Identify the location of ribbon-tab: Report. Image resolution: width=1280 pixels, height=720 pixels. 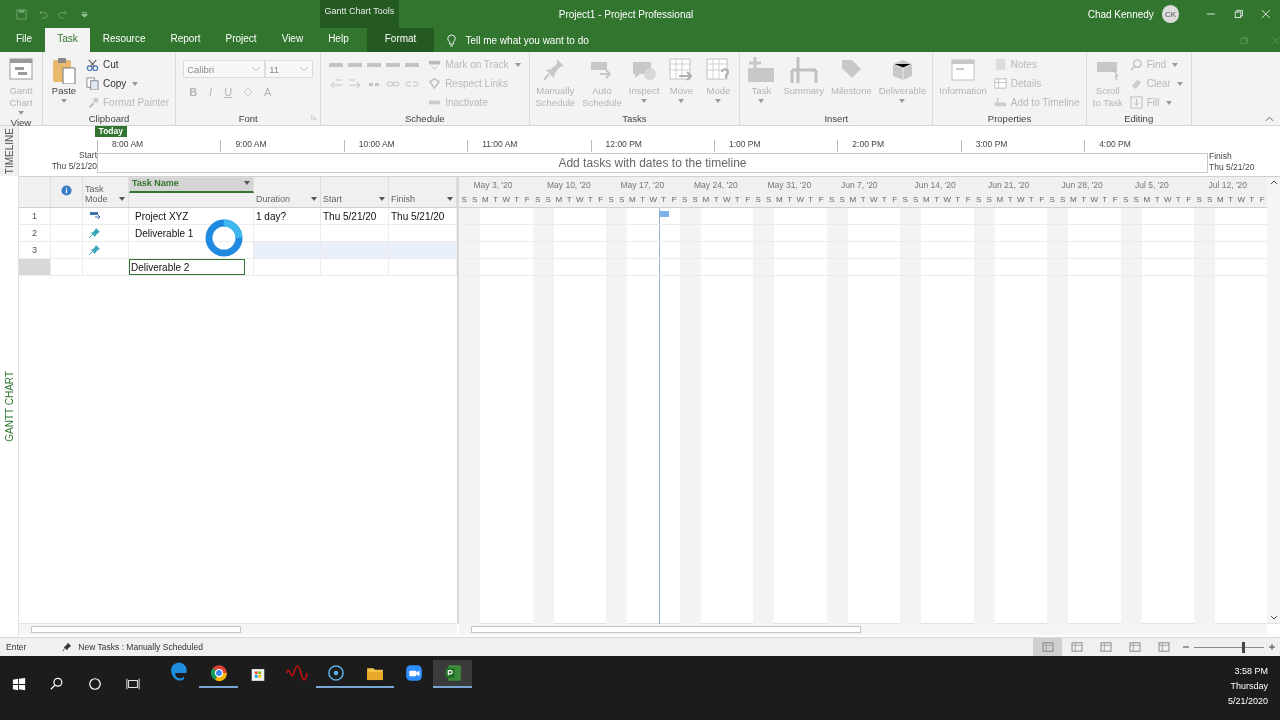
(185, 40).